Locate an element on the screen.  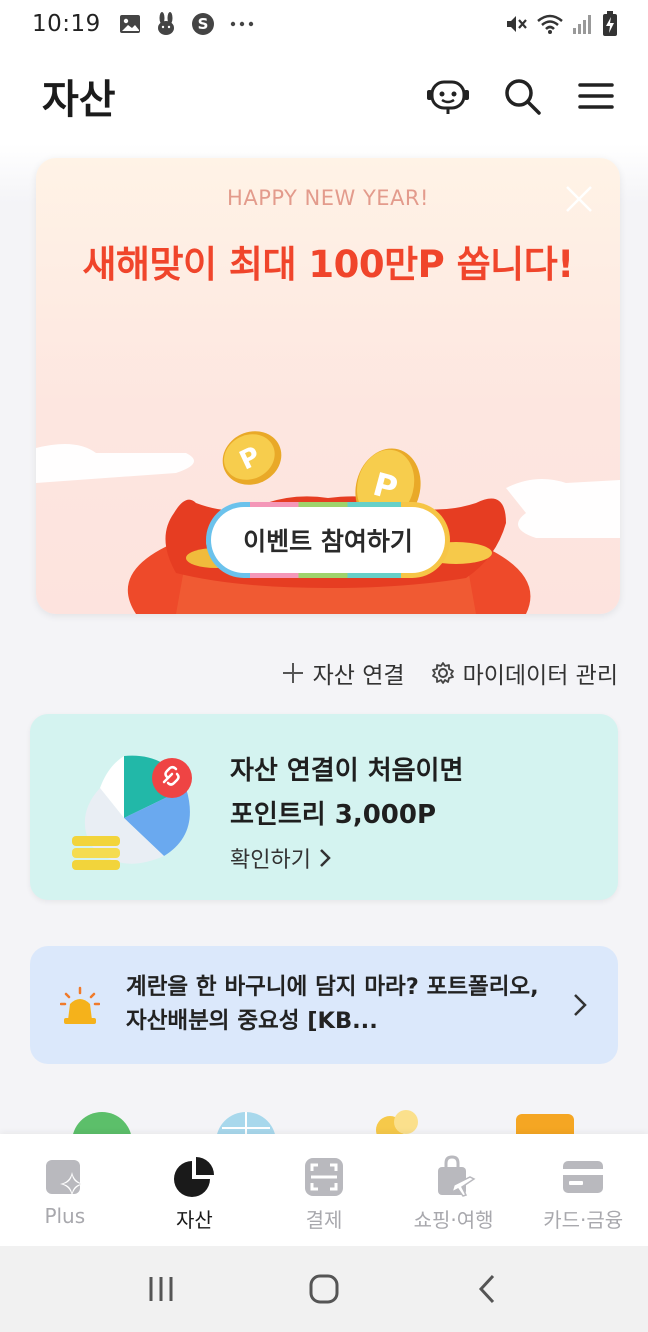
pie-chart-icon is located at coordinates (194, 1177).